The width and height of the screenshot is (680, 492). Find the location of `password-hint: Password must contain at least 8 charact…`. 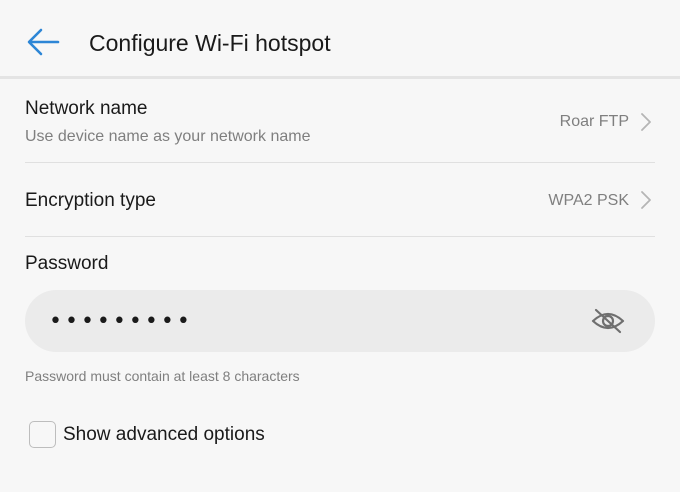

password-hint: Password must contain at least 8 charact… is located at coordinates (162, 376).